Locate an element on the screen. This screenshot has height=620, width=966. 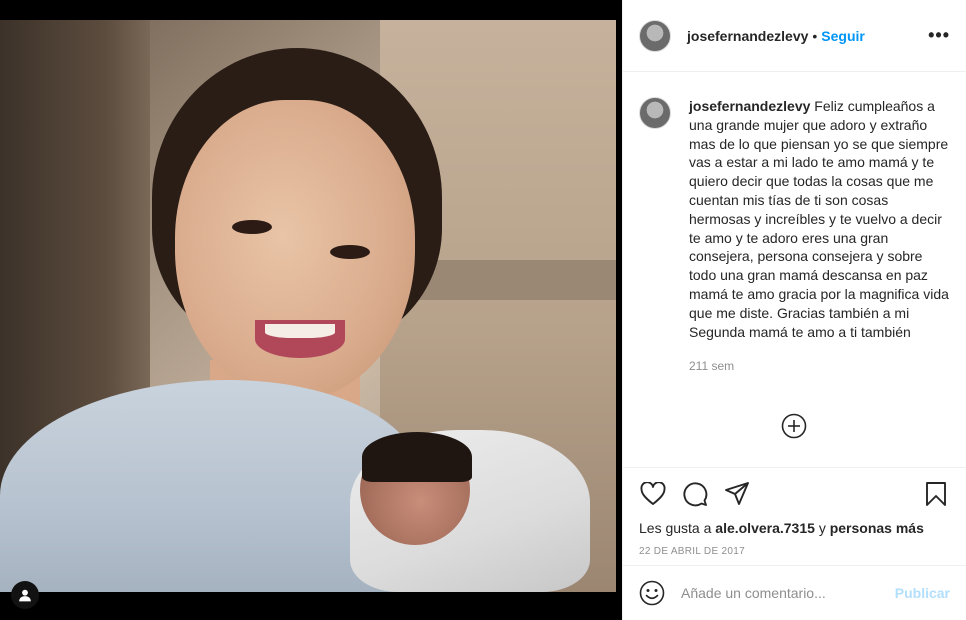
likes-middle: y is located at coordinates (822, 528).